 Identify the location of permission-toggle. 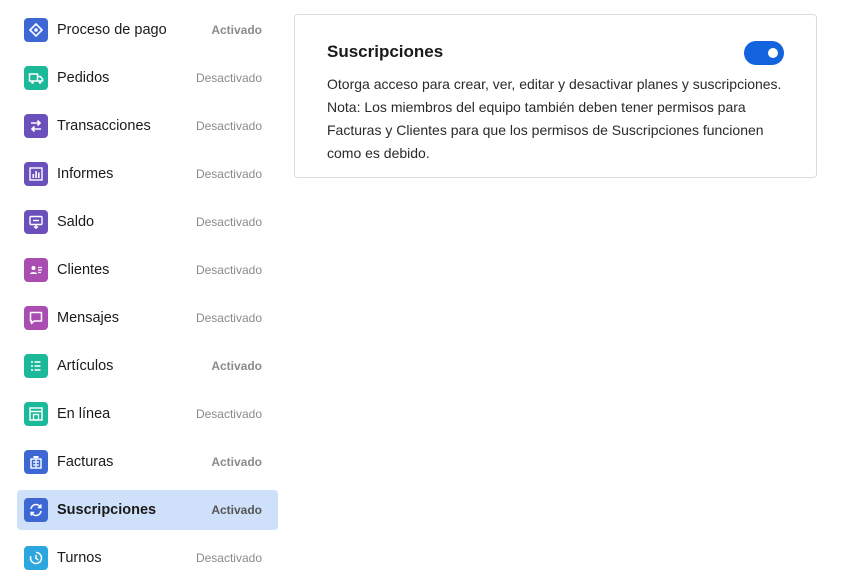
(764, 53).